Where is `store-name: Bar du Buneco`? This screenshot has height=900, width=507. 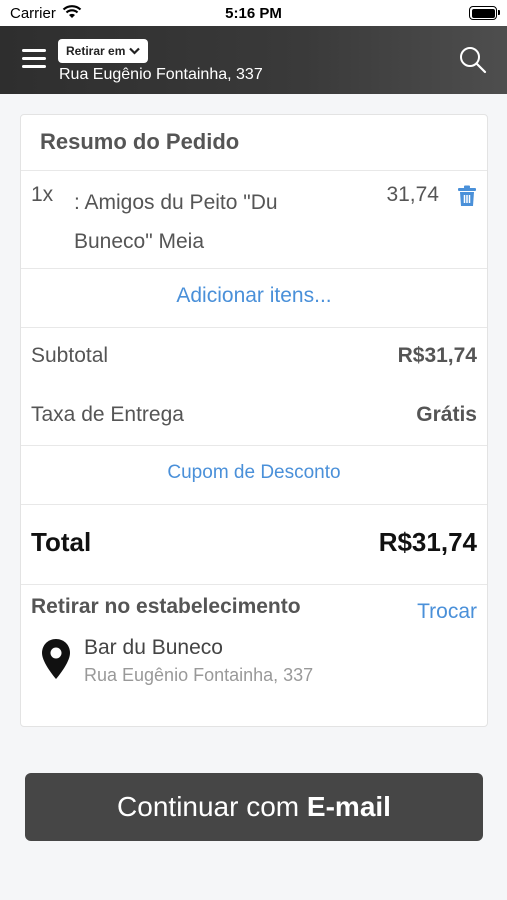
store-name: Bar du Buneco is located at coordinates (153, 647).